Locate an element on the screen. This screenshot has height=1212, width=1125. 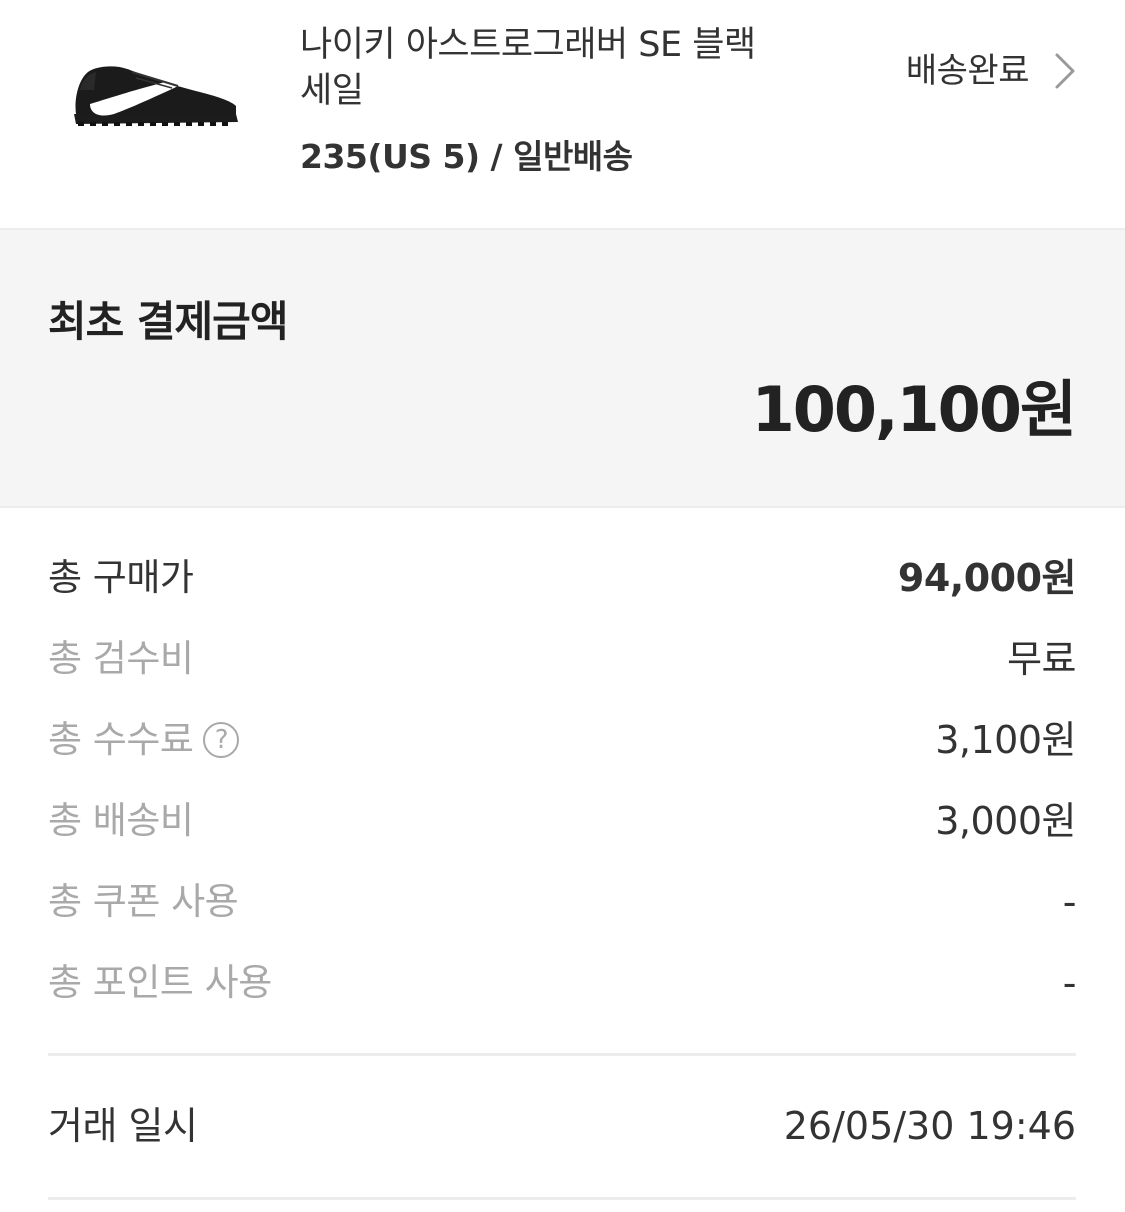
row-label: 총 검수비 is located at coordinates (121, 658).